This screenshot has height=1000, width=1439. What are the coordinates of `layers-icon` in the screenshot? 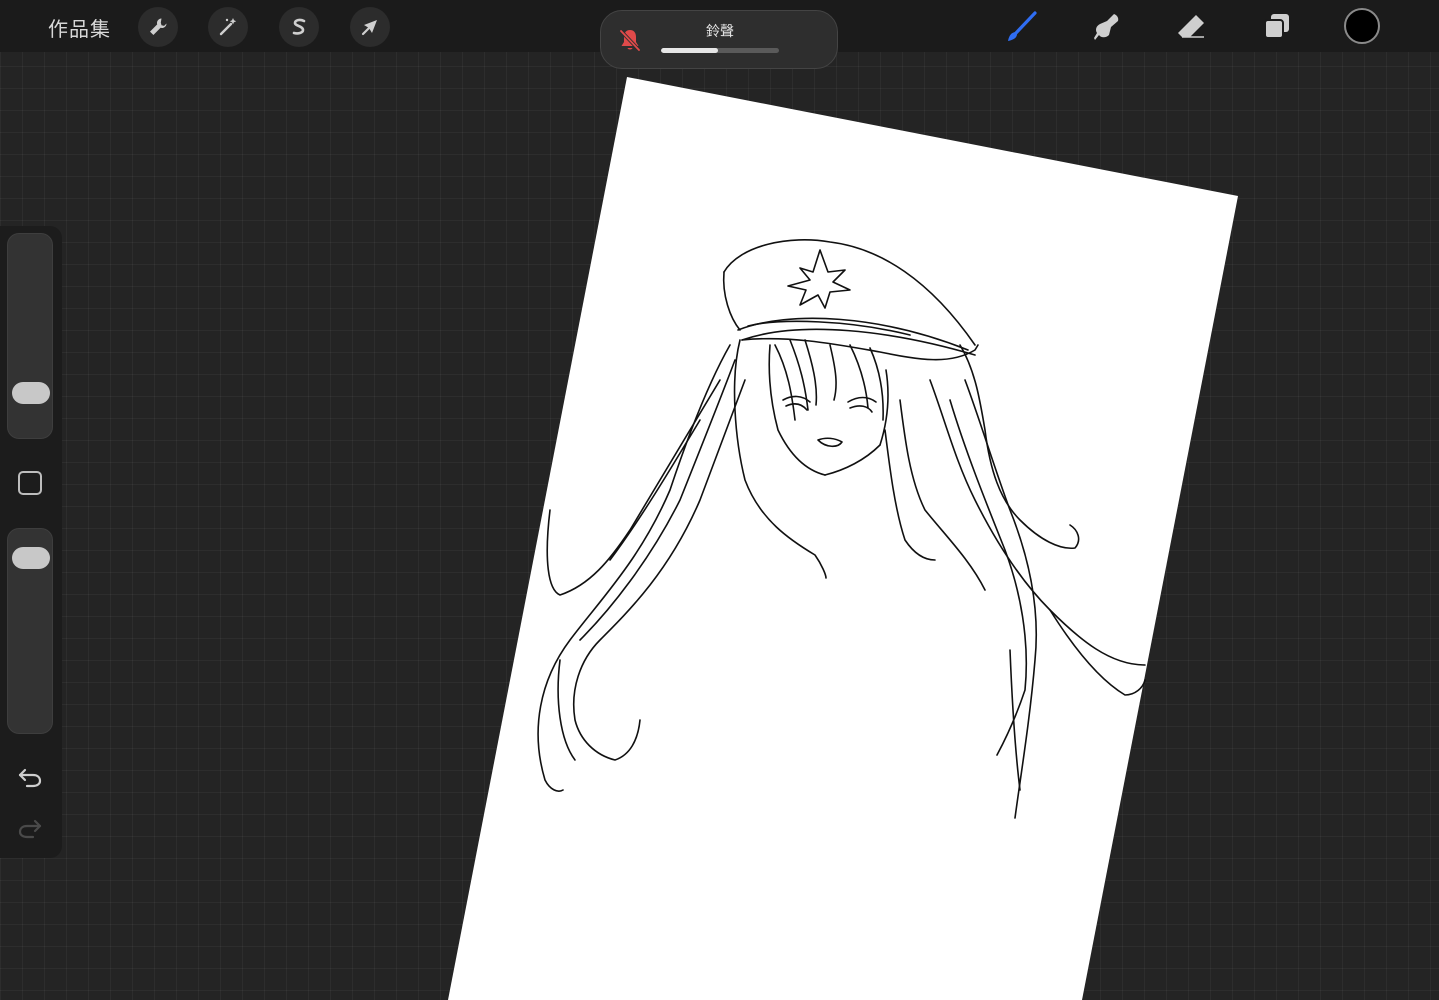 It's located at (1276, 26).